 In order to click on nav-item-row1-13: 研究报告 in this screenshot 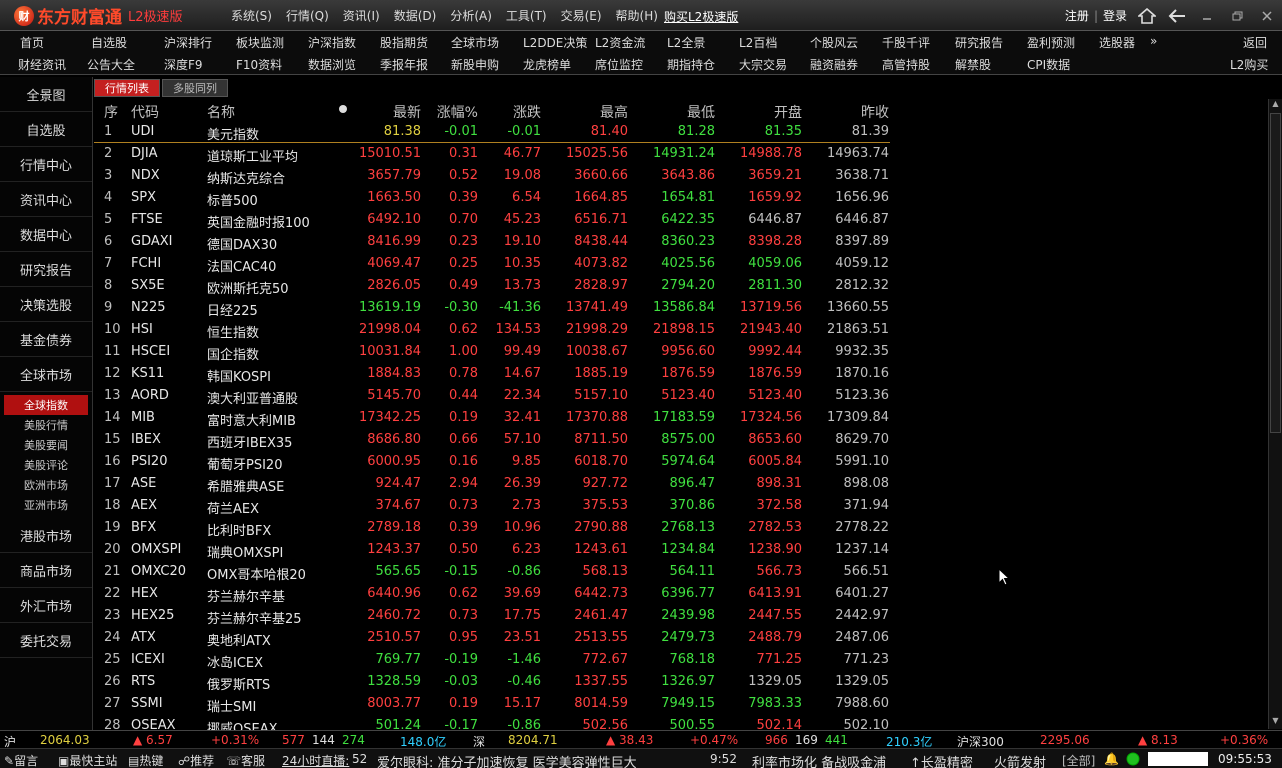, I will do `click(979, 42)`.